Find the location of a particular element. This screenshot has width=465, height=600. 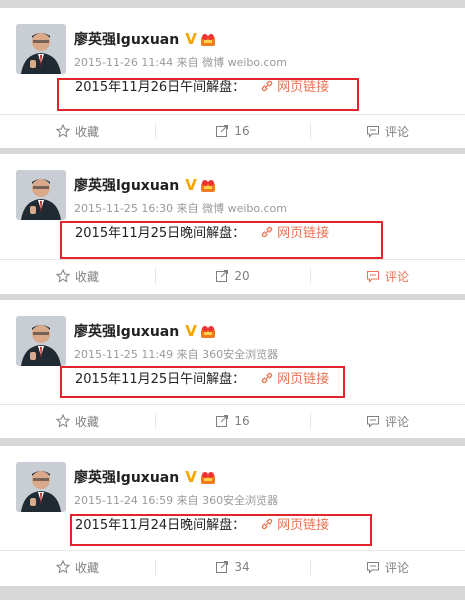

post-text: 2015年11月24日晚间解盘： 网页链接 is located at coordinates (202, 523).